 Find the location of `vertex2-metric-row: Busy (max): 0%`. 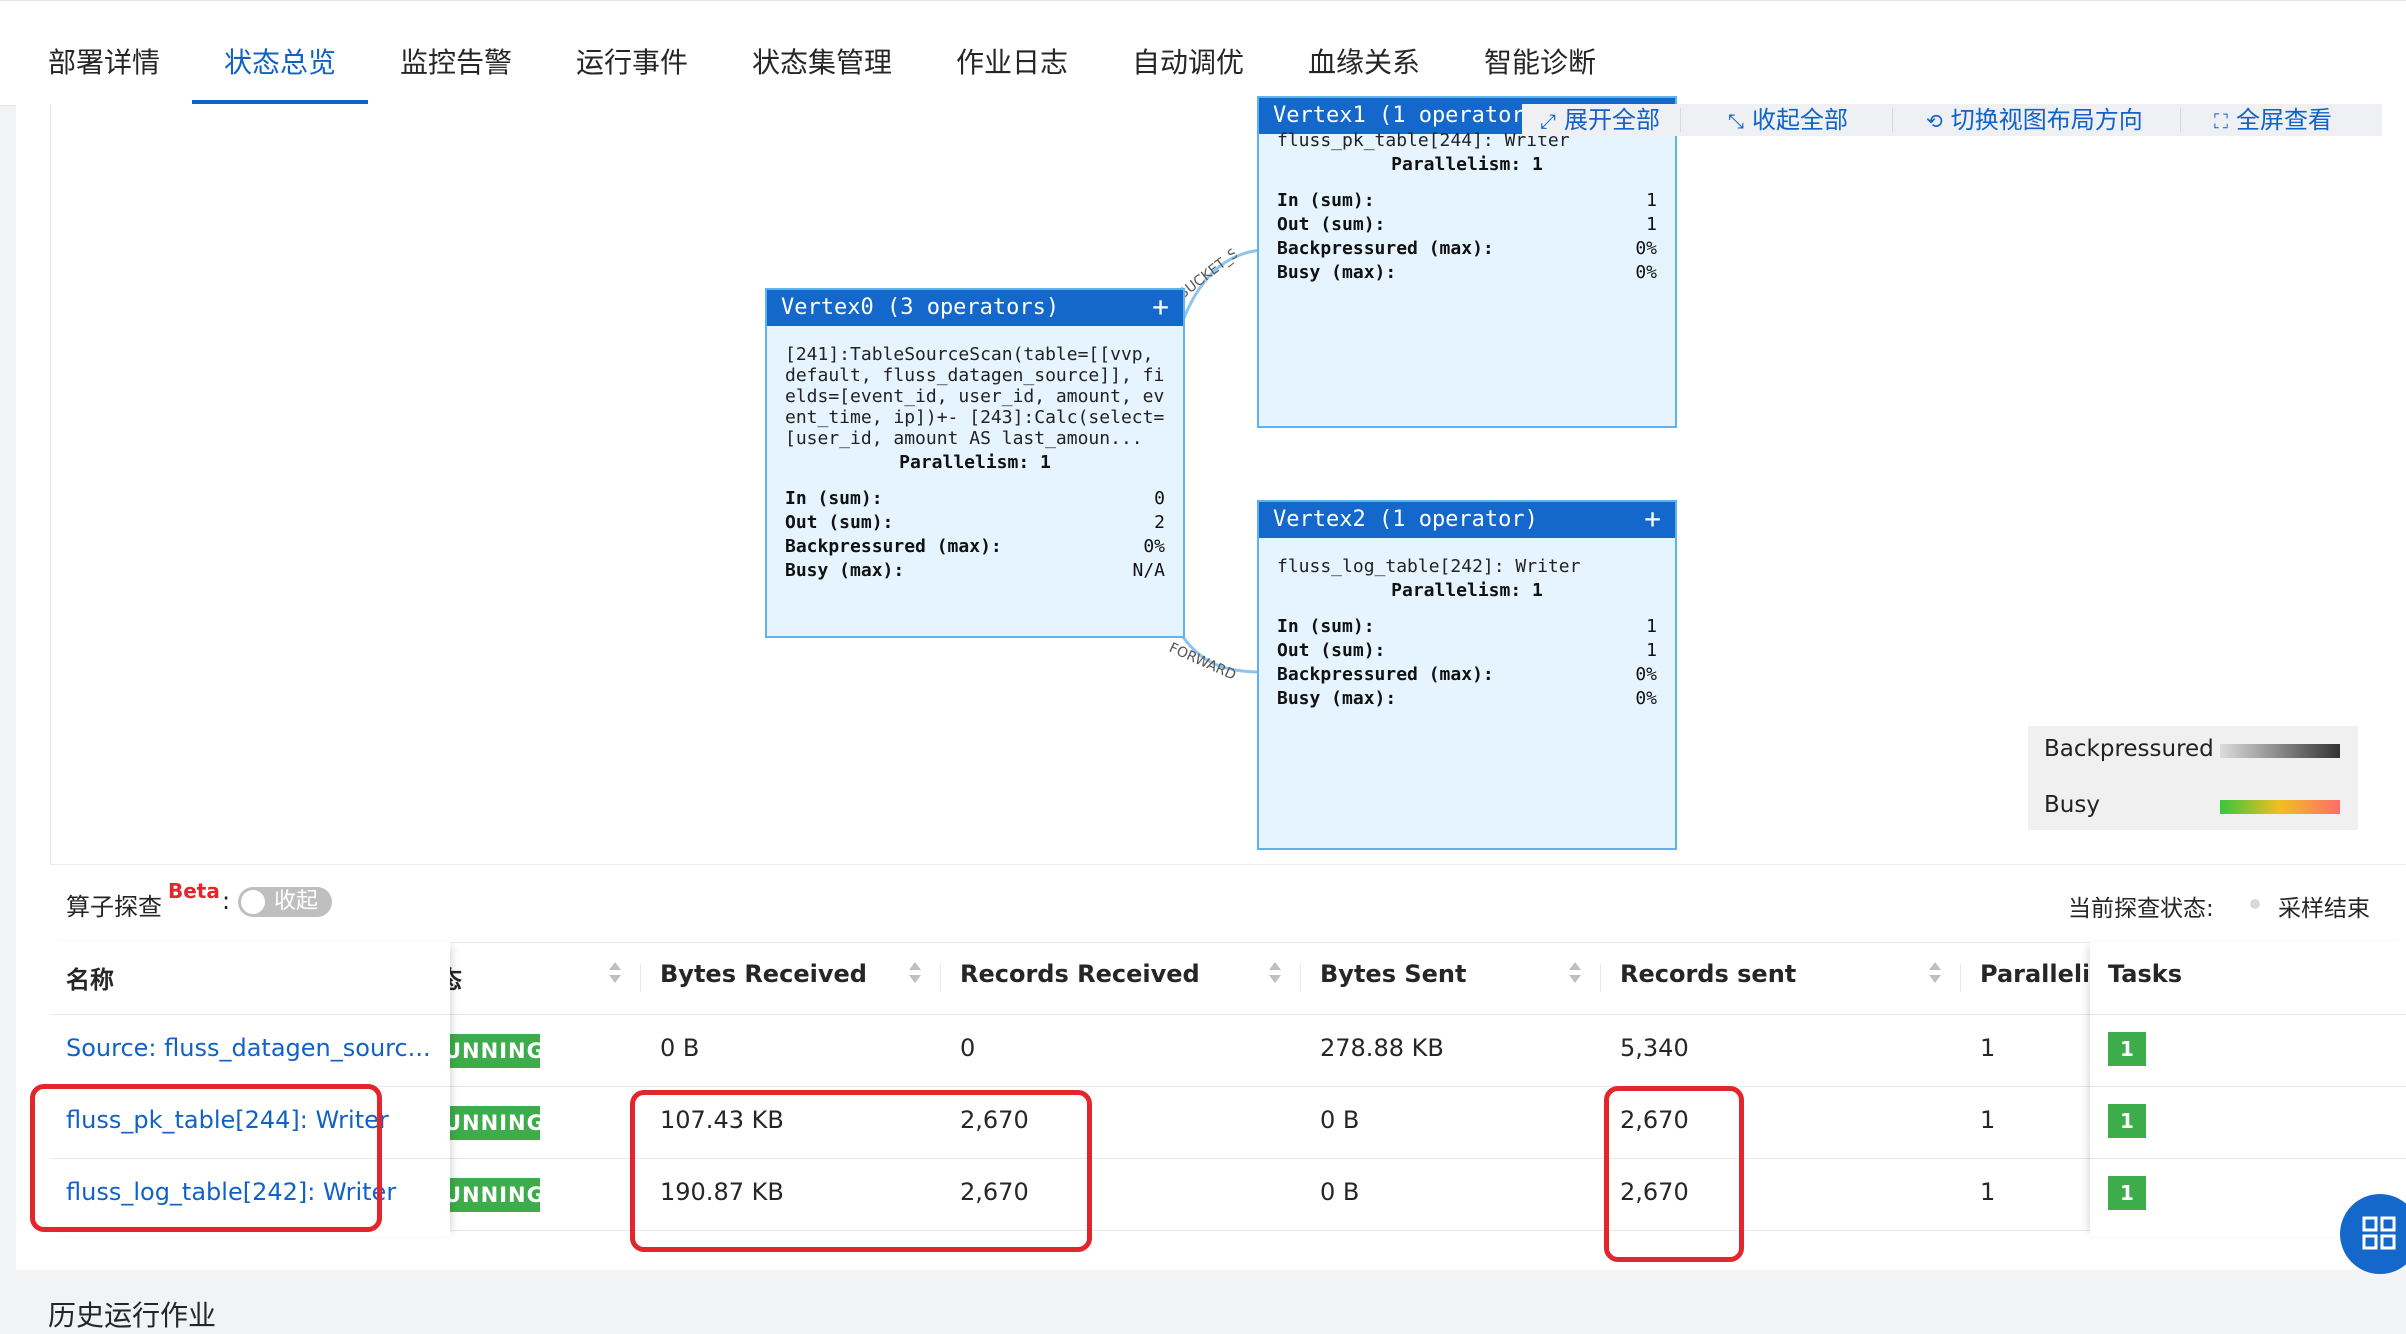

vertex2-metric-row: Busy (max): 0% is located at coordinates (1467, 700).